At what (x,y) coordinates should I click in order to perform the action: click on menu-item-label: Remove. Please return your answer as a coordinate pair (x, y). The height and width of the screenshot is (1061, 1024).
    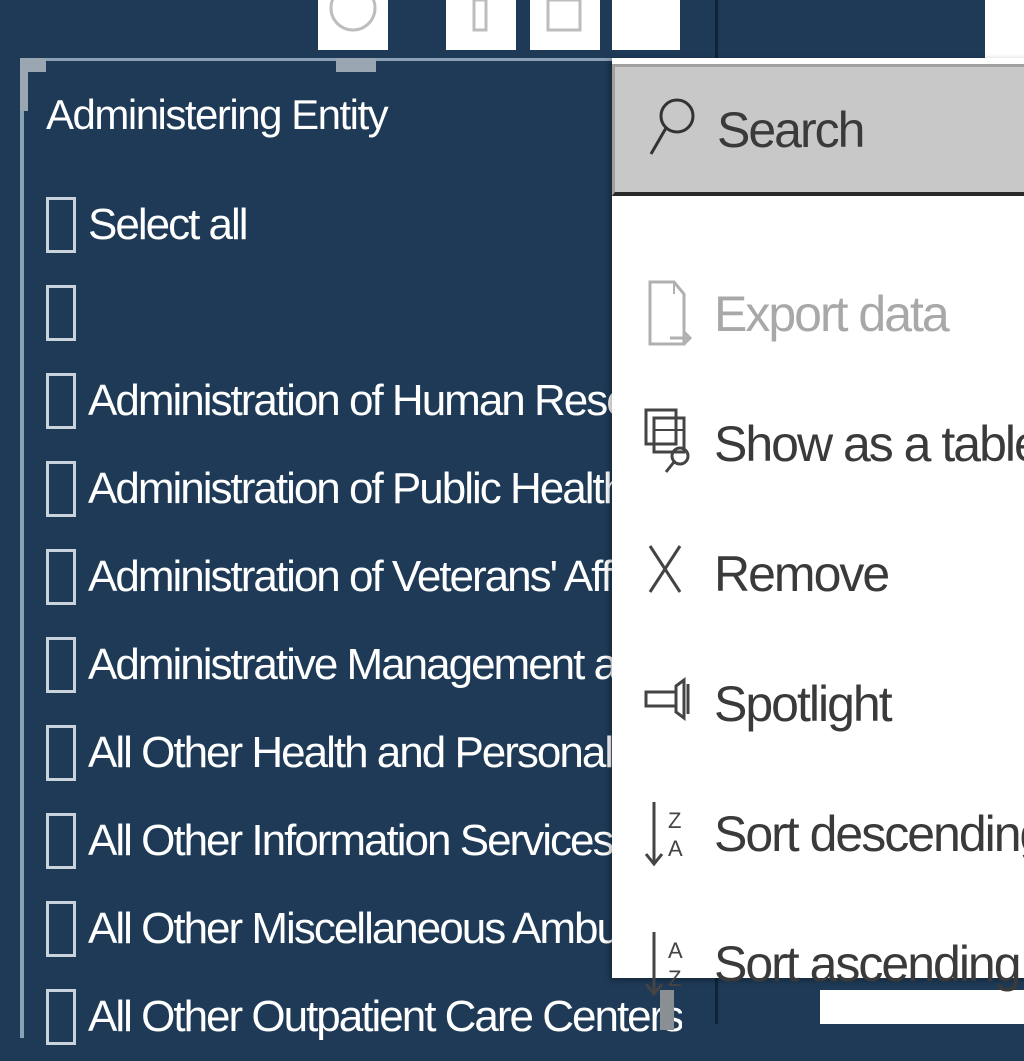
    Looking at the image, I should click on (802, 574).